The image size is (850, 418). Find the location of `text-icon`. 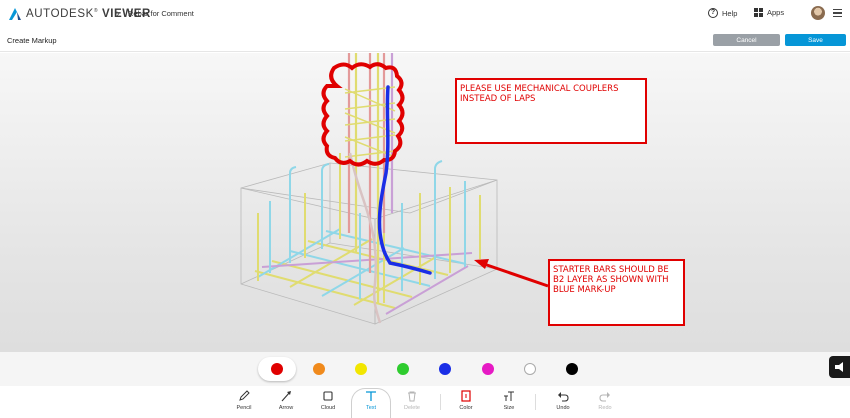

text-icon is located at coordinates (371, 396).